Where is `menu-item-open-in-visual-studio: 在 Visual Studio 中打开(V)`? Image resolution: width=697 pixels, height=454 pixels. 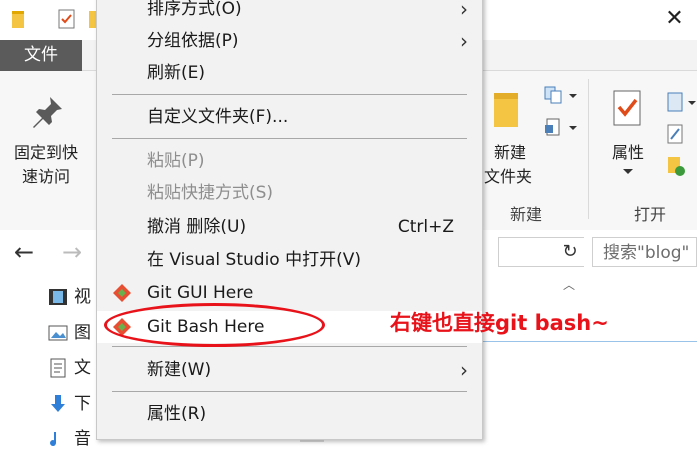
menu-item-open-in-visual-studio: 在 Visual Studio 中打开(V) is located at coordinates (289, 260).